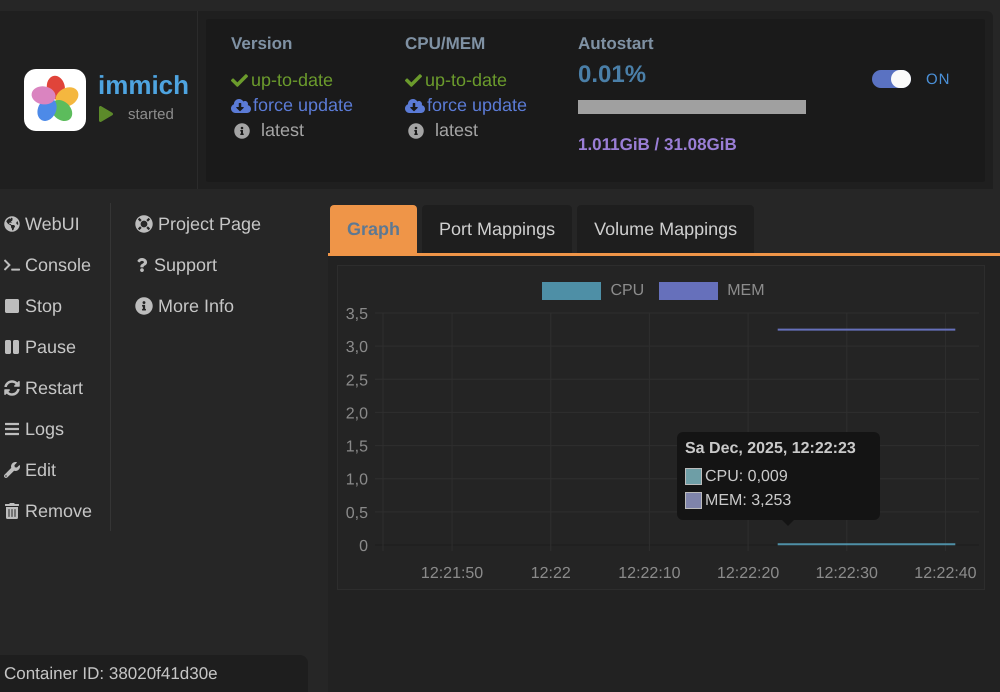 The image size is (1000, 692). Describe the element at coordinates (48, 511) in the screenshot. I see `menu-item: Remove` at that location.